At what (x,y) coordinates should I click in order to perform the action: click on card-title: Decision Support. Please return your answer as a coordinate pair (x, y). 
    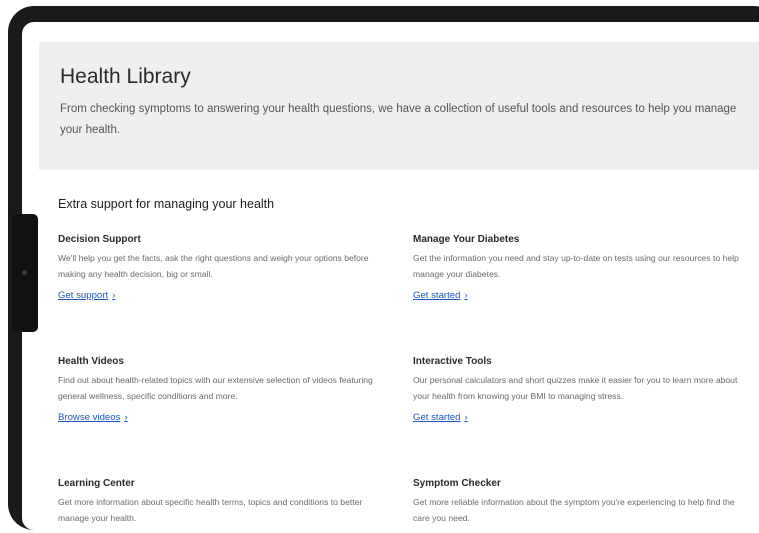
    Looking at the image, I should click on (99, 239).